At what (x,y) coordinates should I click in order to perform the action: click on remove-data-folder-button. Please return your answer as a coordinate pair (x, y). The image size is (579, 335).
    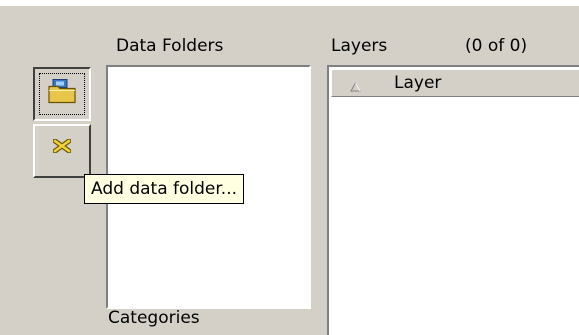
    Looking at the image, I should click on (62, 151).